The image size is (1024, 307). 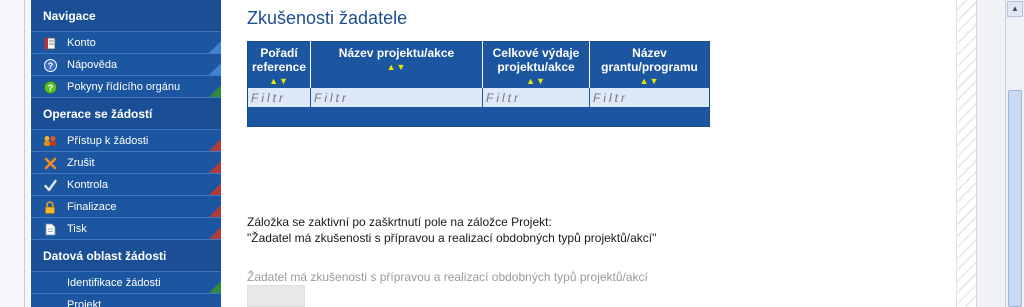 What do you see at coordinates (1015, 9) in the screenshot?
I see `scroll-up-icon: ▲` at bounding box center [1015, 9].